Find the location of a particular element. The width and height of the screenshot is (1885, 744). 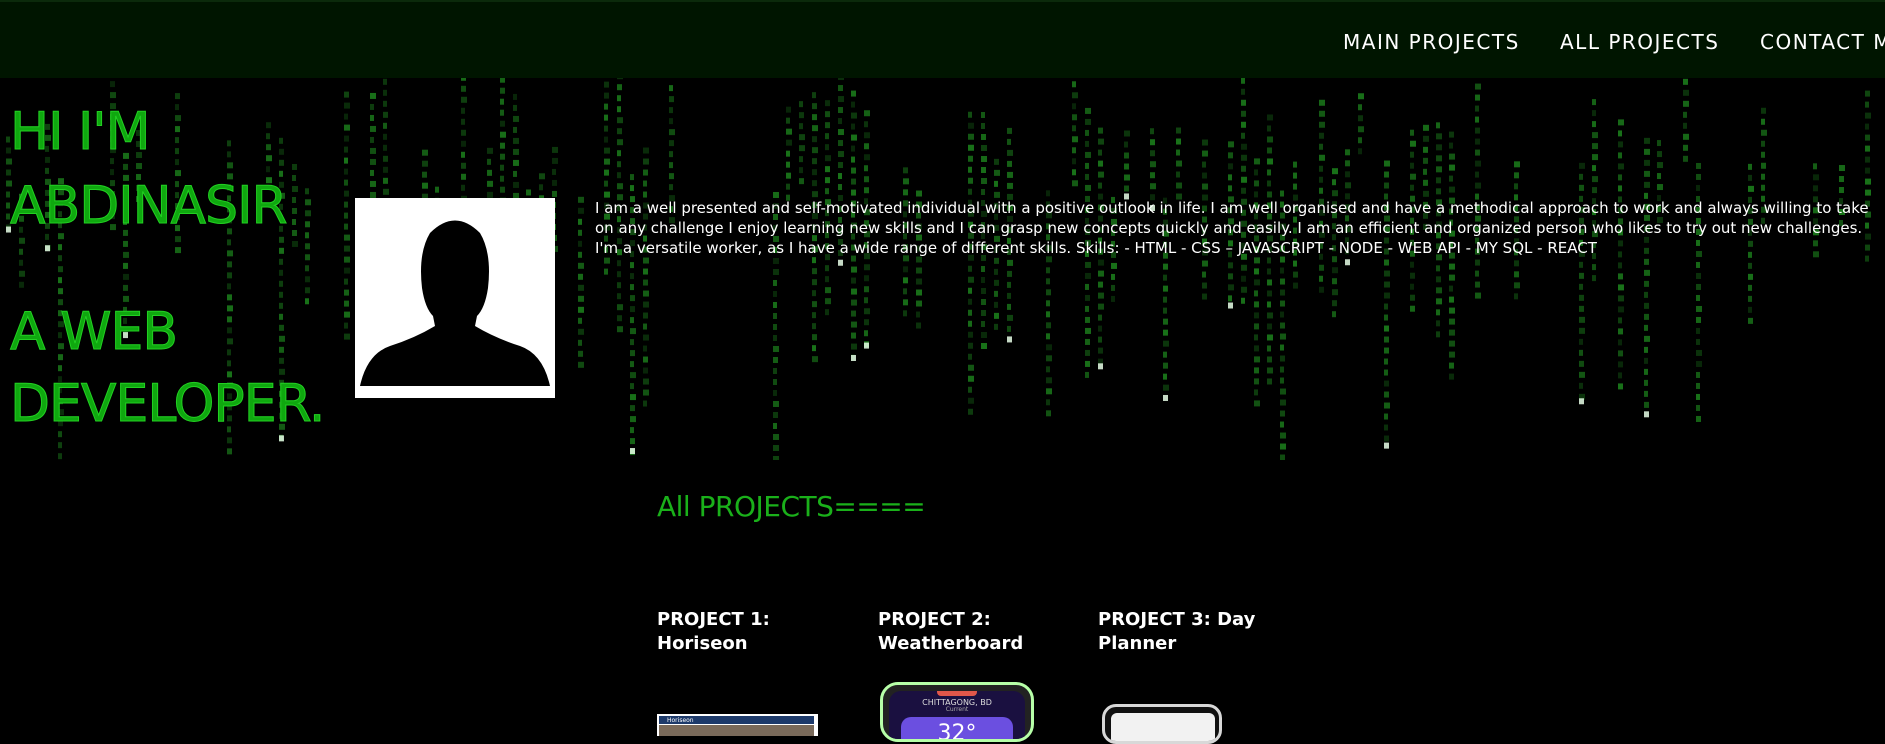

project-1-thumbnail: Horiseon is located at coordinates (737, 725).